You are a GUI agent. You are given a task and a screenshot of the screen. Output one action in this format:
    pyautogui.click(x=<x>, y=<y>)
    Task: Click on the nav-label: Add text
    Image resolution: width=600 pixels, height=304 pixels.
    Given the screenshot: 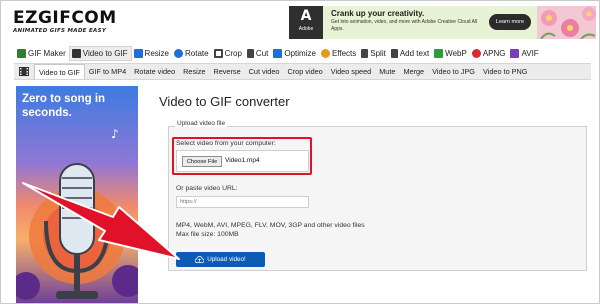 What is the action you would take?
    pyautogui.click(x=414, y=53)
    